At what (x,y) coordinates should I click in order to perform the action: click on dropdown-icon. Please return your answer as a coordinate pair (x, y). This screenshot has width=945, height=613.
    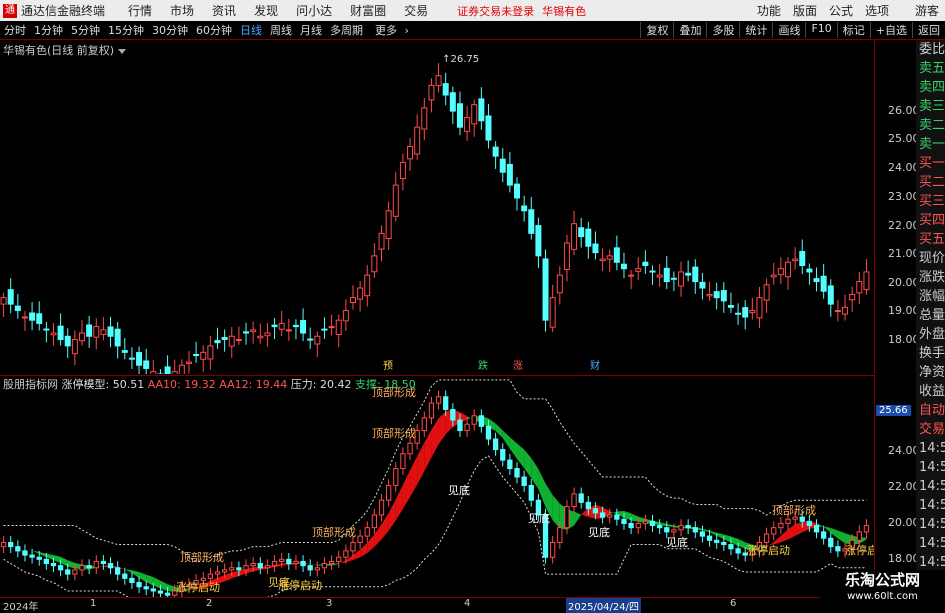
    Looking at the image, I should click on (122, 51).